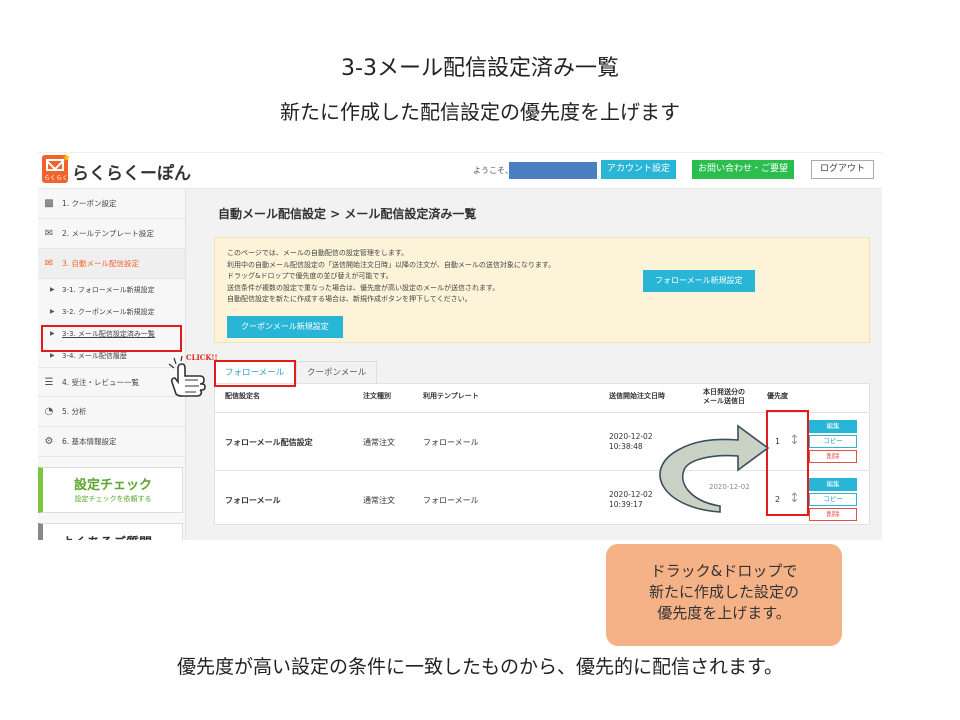 Image resolution: width=960 pixels, height=720 pixels. Describe the element at coordinates (113, 499) in the screenshot. I see `settings-check-subtitle: 設定チェックを依頼する` at that location.